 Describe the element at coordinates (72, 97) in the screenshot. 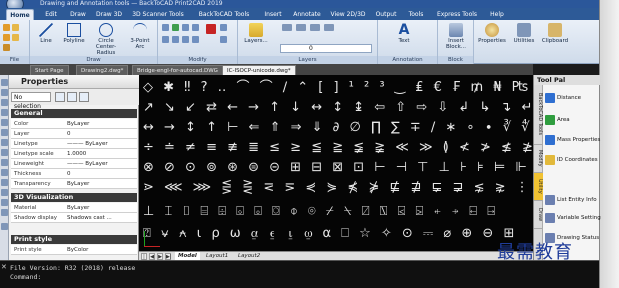

I see `select-objects-icon` at that location.